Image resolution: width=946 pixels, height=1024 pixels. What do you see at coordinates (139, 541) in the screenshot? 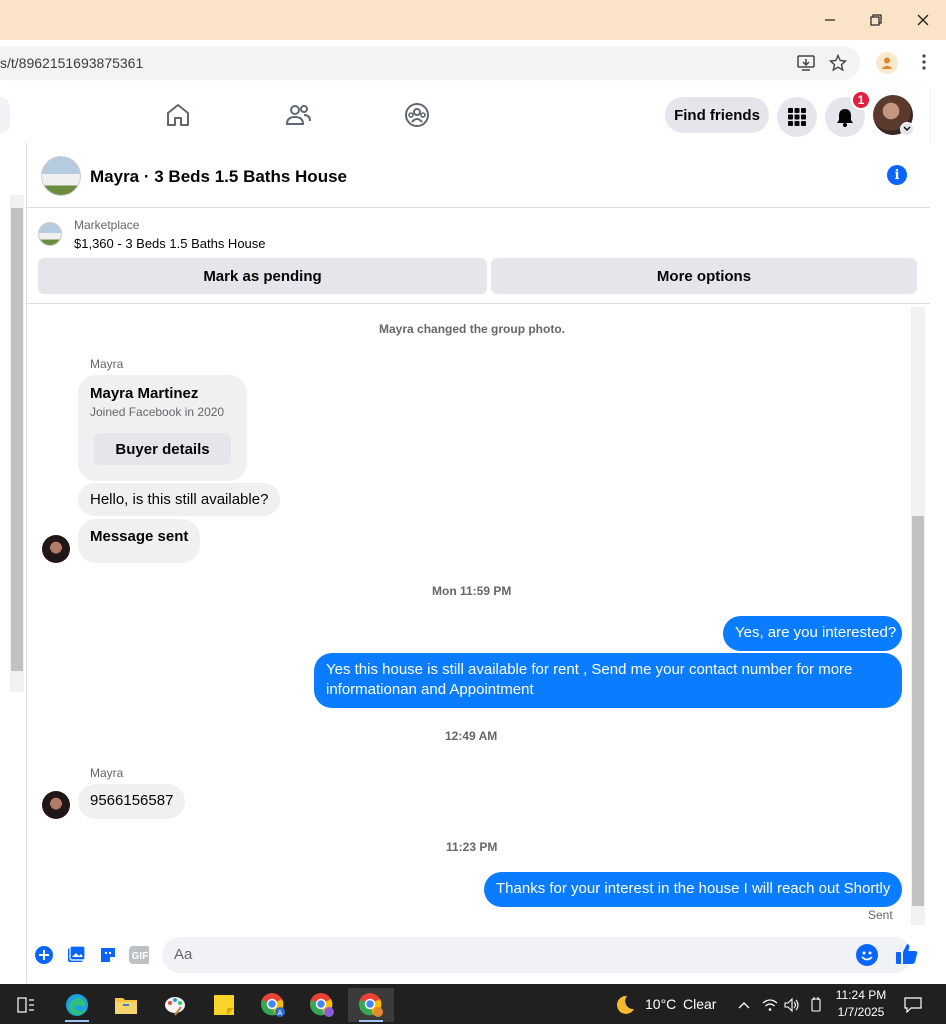
I see `message-sent-bubble: Message sent` at bounding box center [139, 541].